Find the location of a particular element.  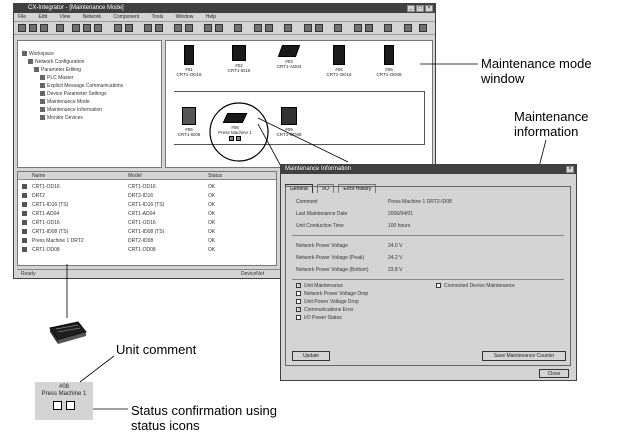

field-label-comment: Comment is located at coordinates (307, 202).